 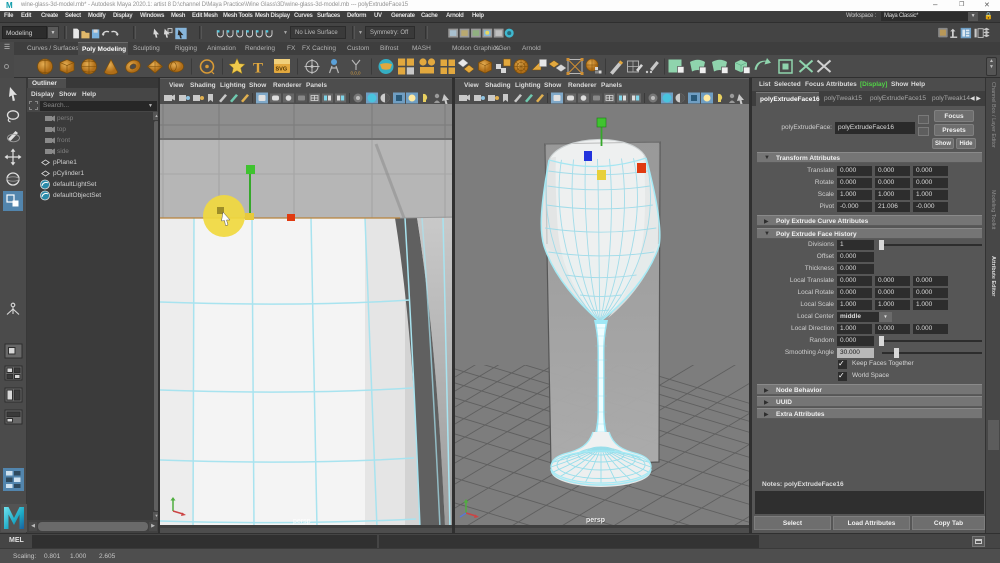 What do you see at coordinates (356, 73) in the screenshot?
I see `svg-text: 0,0,0` at bounding box center [356, 73].